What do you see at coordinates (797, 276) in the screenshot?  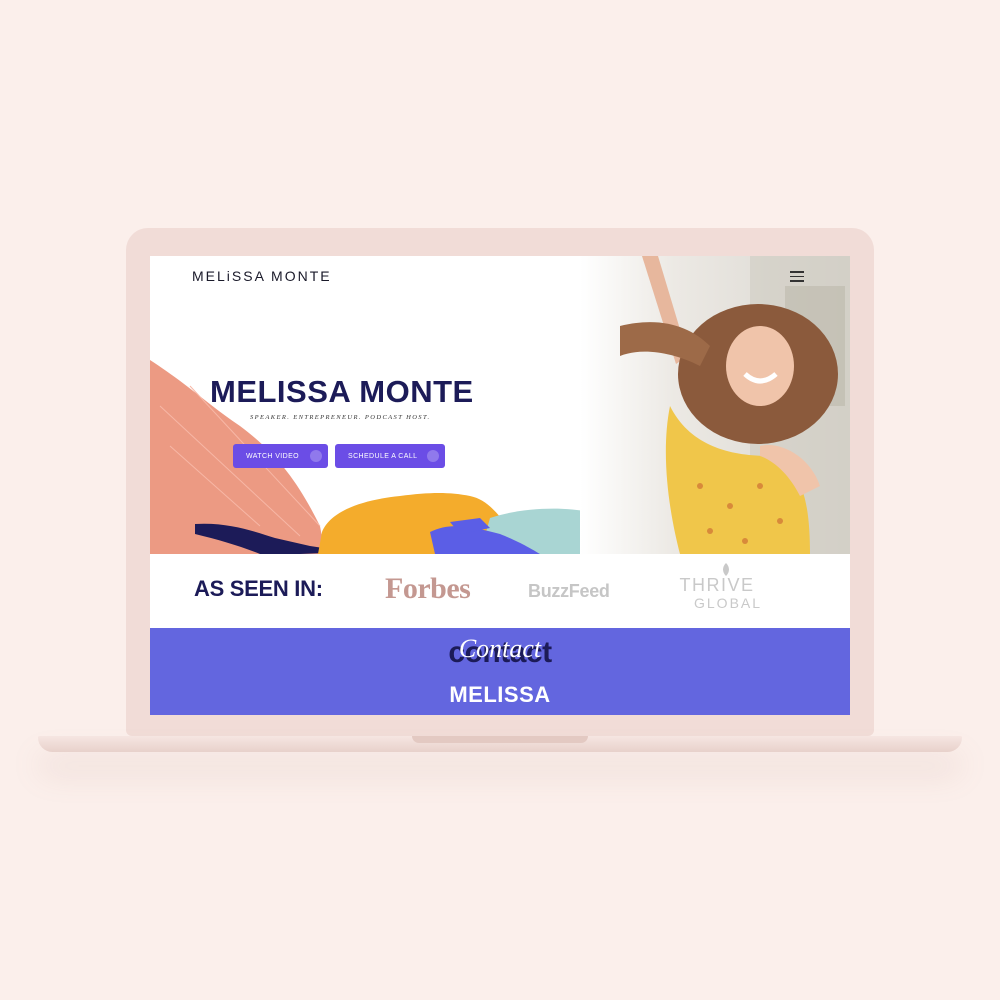 I see `hamburger-menu-icon` at bounding box center [797, 276].